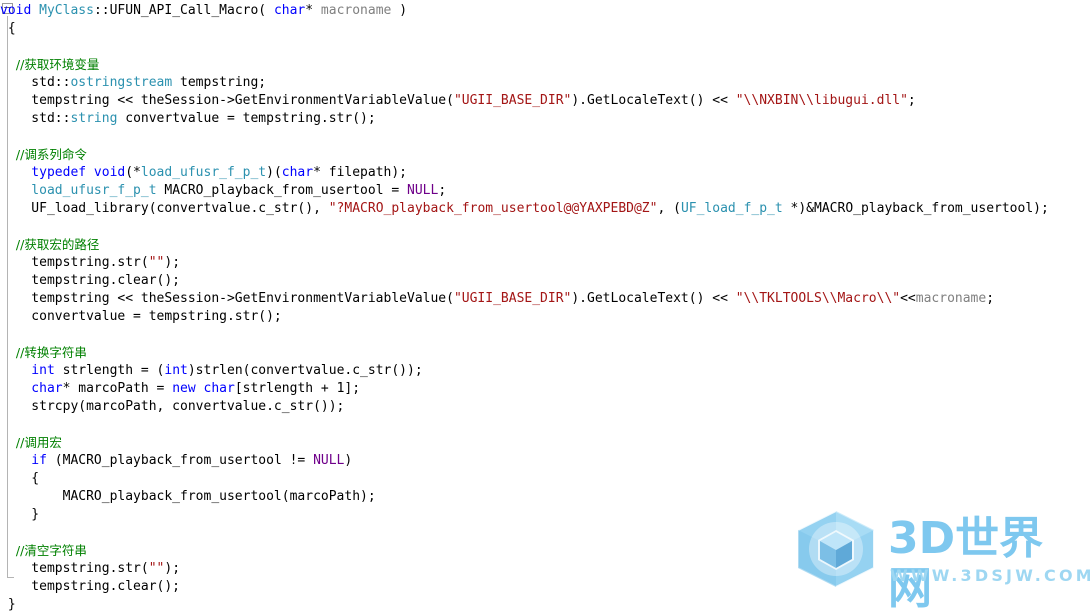  Describe the element at coordinates (545, 155) in the screenshot. I see `code-line: //调系列命令` at that location.